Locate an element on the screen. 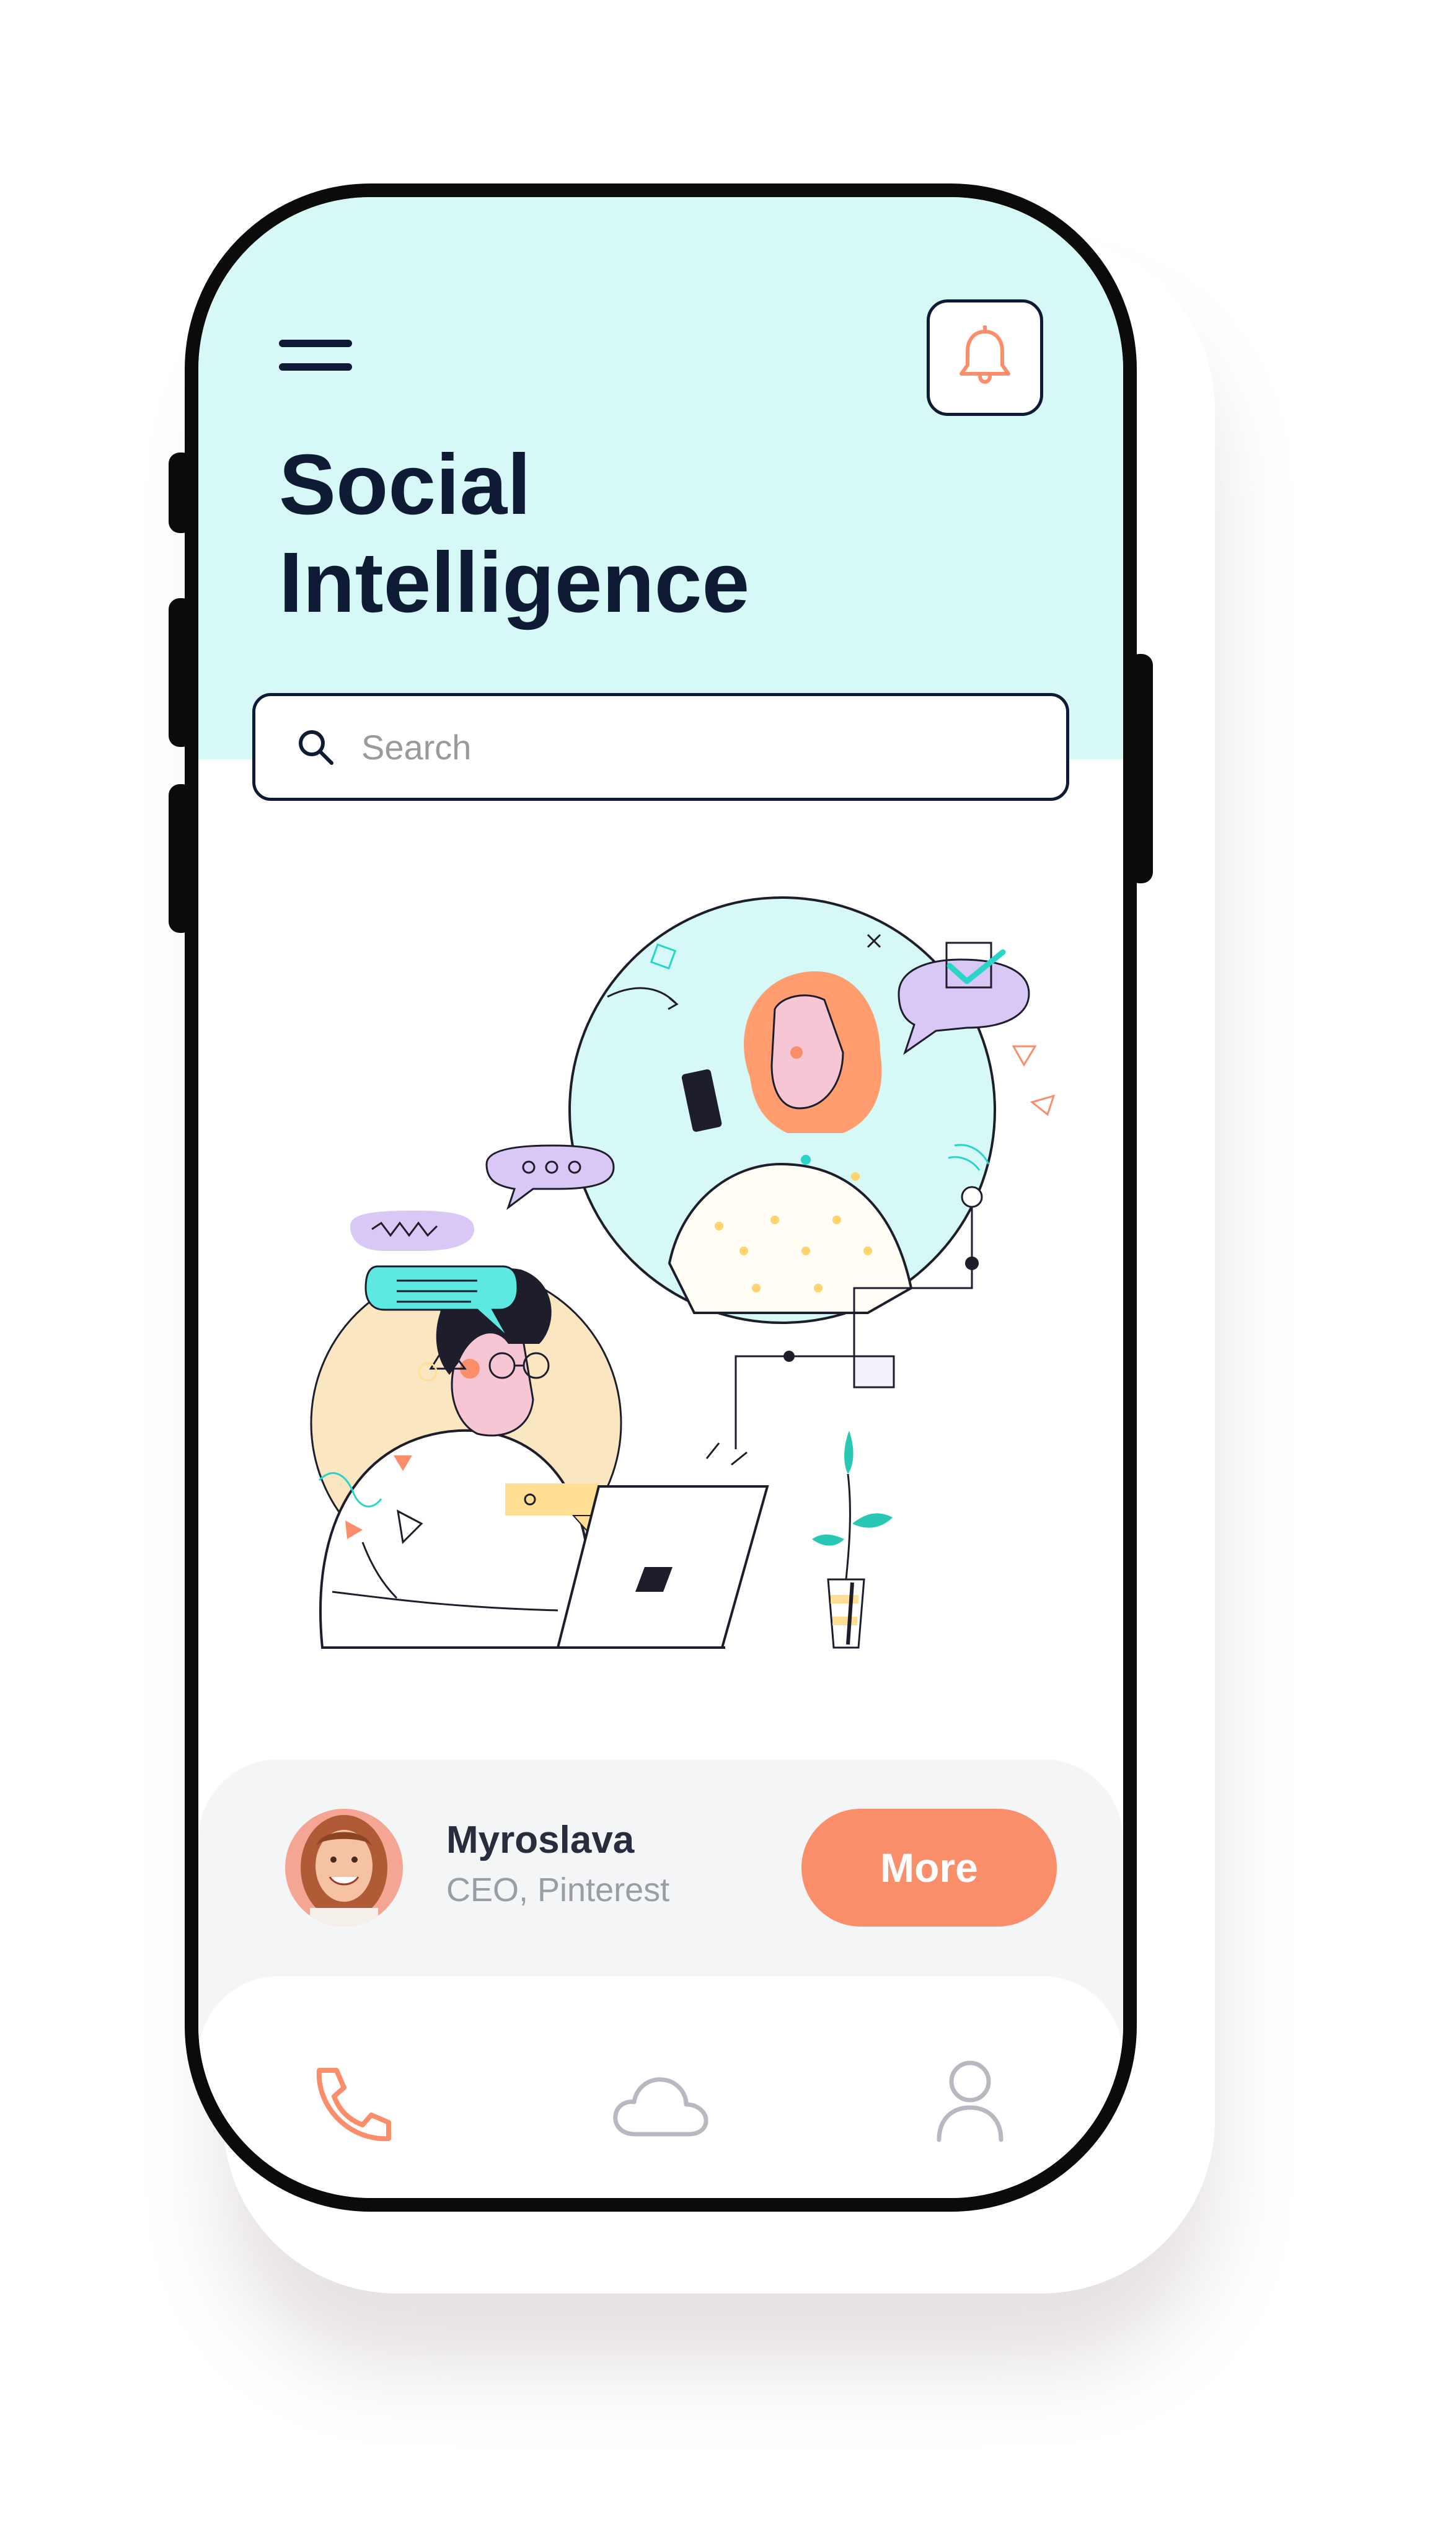 The height and width of the screenshot is (2534, 1456). nav-item-cloud is located at coordinates (660, 2107).